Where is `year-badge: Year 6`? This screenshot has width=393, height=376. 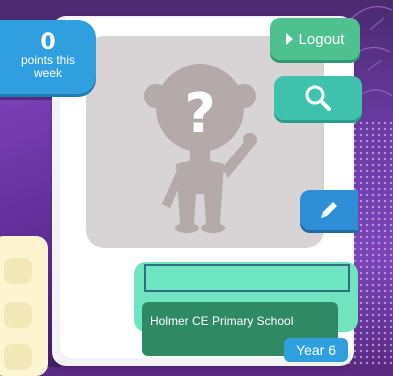 year-badge: Year 6 is located at coordinates (316, 350).